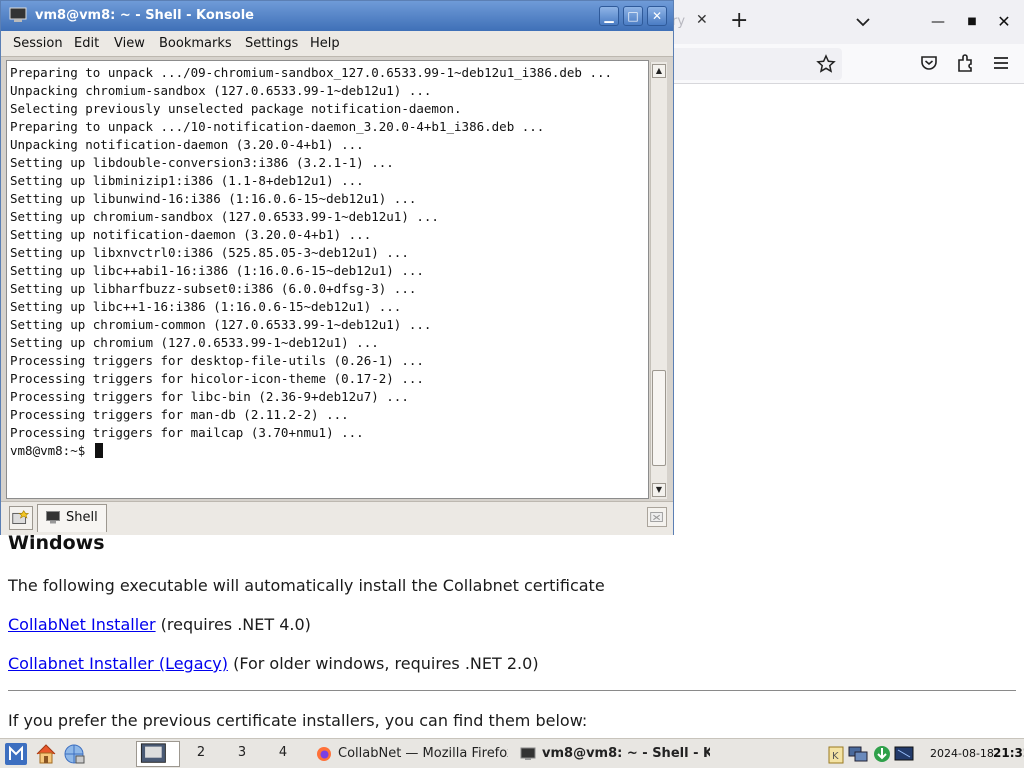 This screenshot has height=768, width=1024. Describe the element at coordinates (82, 624) in the screenshot. I see `collabnet-installer-link: CollabNet Installer` at that location.